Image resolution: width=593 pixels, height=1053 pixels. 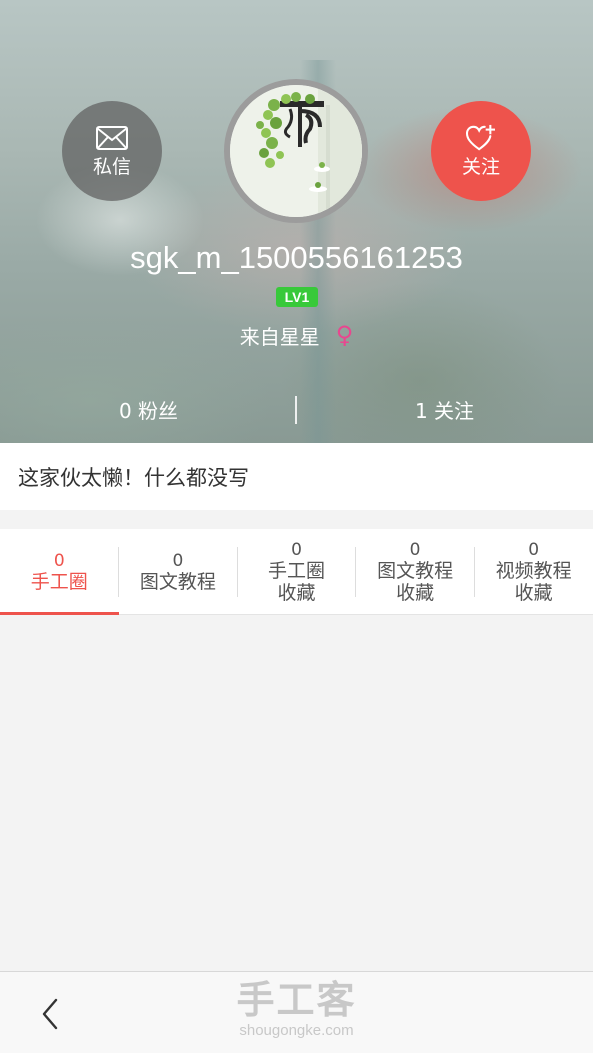 I want to click on tab-label: 视频教程, so click(x=533, y=570).